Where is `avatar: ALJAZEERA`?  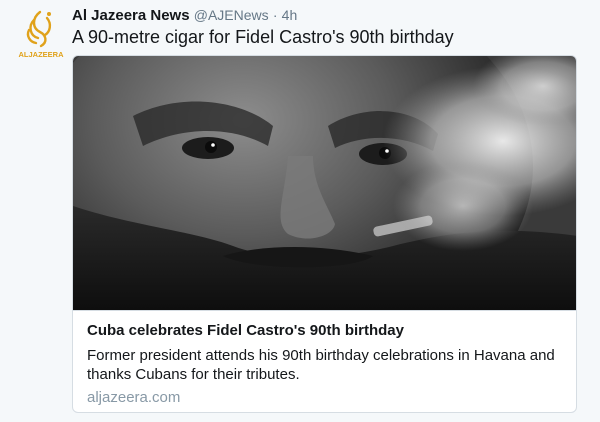 avatar: ALJAZEERA is located at coordinates (41, 34).